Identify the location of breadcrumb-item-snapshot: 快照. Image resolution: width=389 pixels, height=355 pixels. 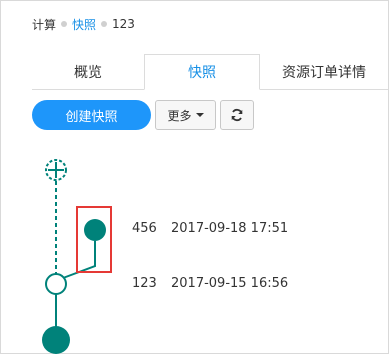
(84, 24).